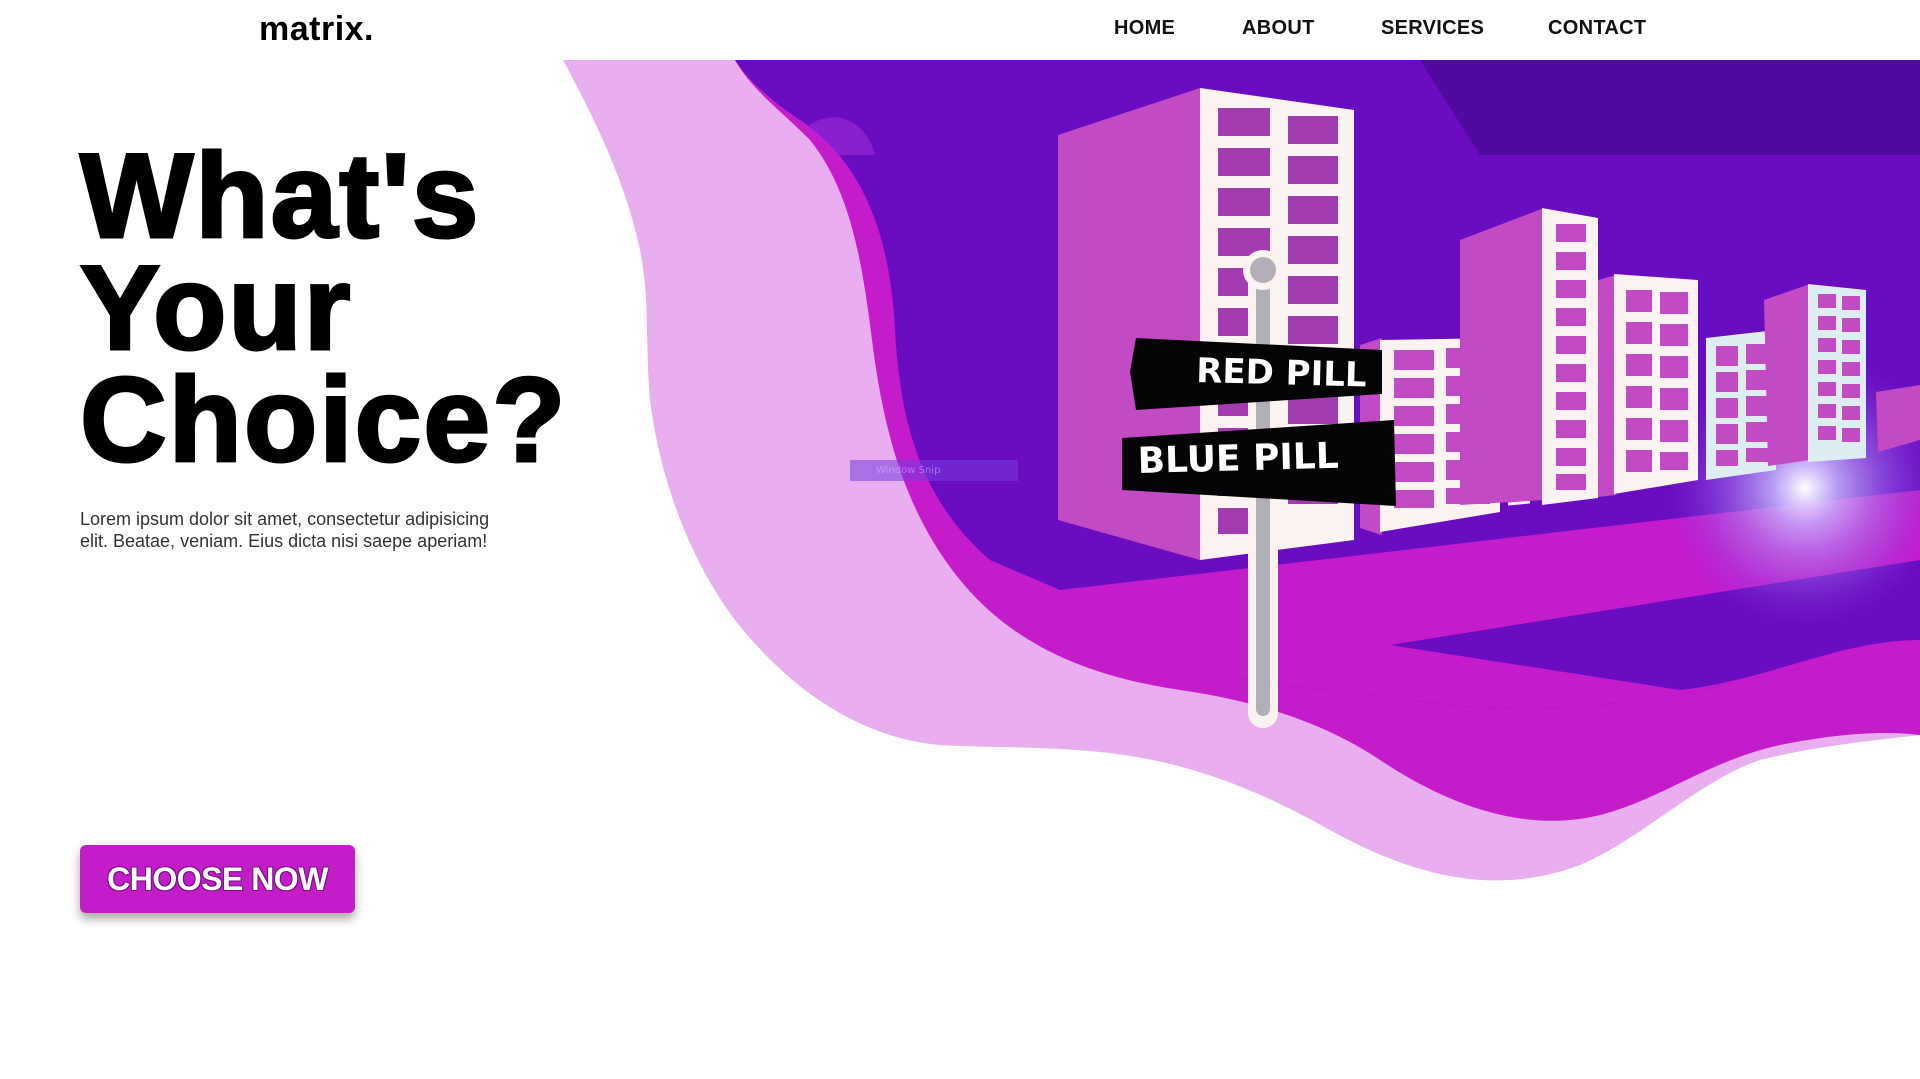 This screenshot has height=1079, width=1920. What do you see at coordinates (280, 196) in the screenshot?
I see `headline-line-1: What's` at bounding box center [280, 196].